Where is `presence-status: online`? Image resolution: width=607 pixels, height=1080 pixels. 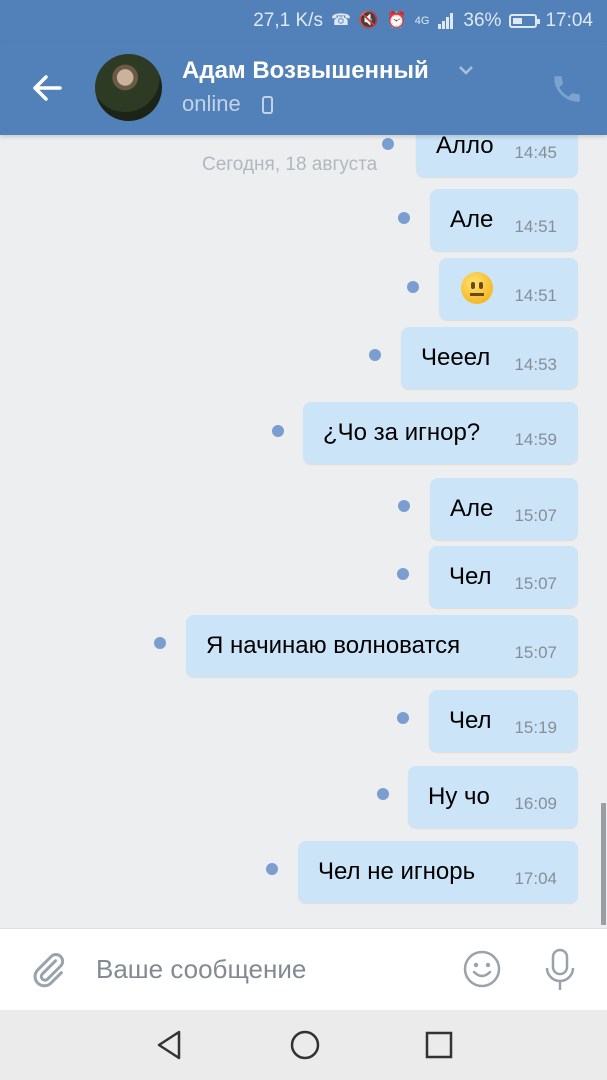 presence-status: online is located at coordinates (211, 103).